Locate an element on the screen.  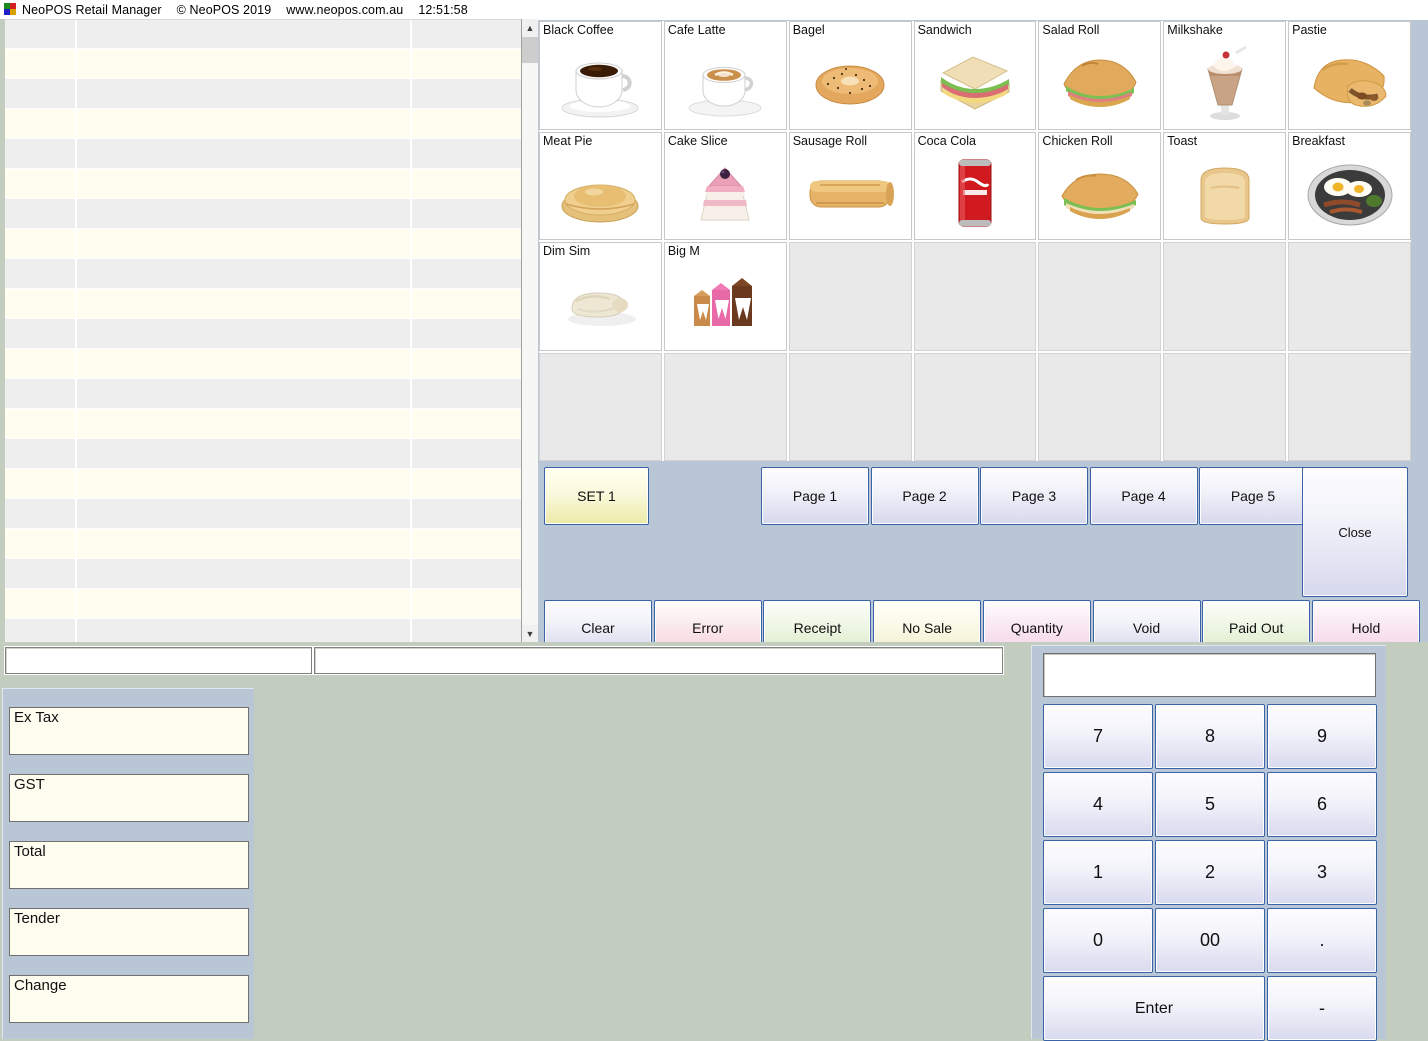
keypad-key-6: 6 is located at coordinates (1322, 804).